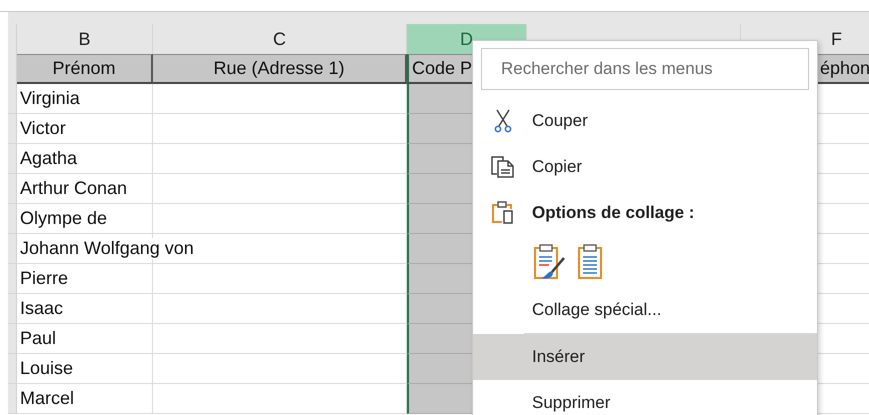 This screenshot has height=415, width=869. Describe the element at coordinates (65, 218) in the screenshot. I see `table-cell: Olympe de` at that location.